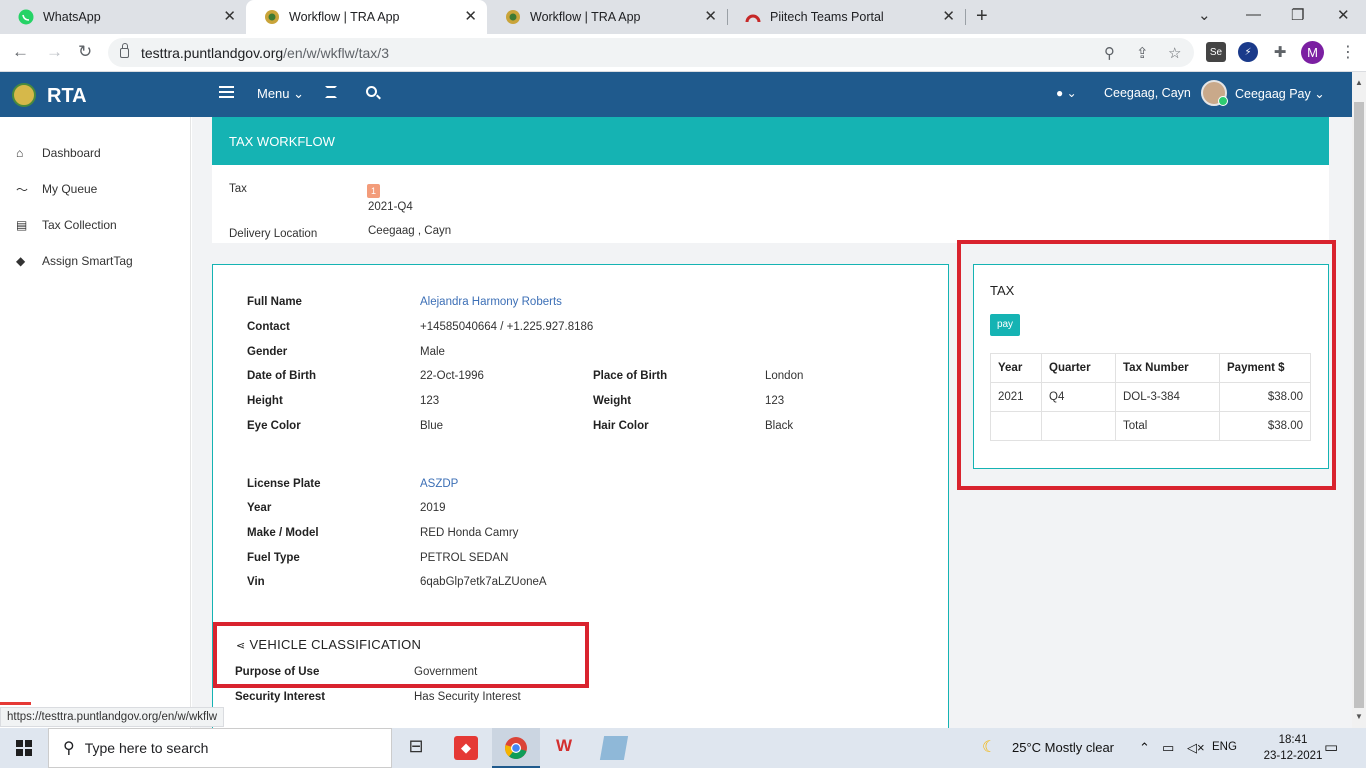 The height and width of the screenshot is (768, 1366). I want to click on tab-piitech: Piitech Teams Portal ✕, so click(846, 17).